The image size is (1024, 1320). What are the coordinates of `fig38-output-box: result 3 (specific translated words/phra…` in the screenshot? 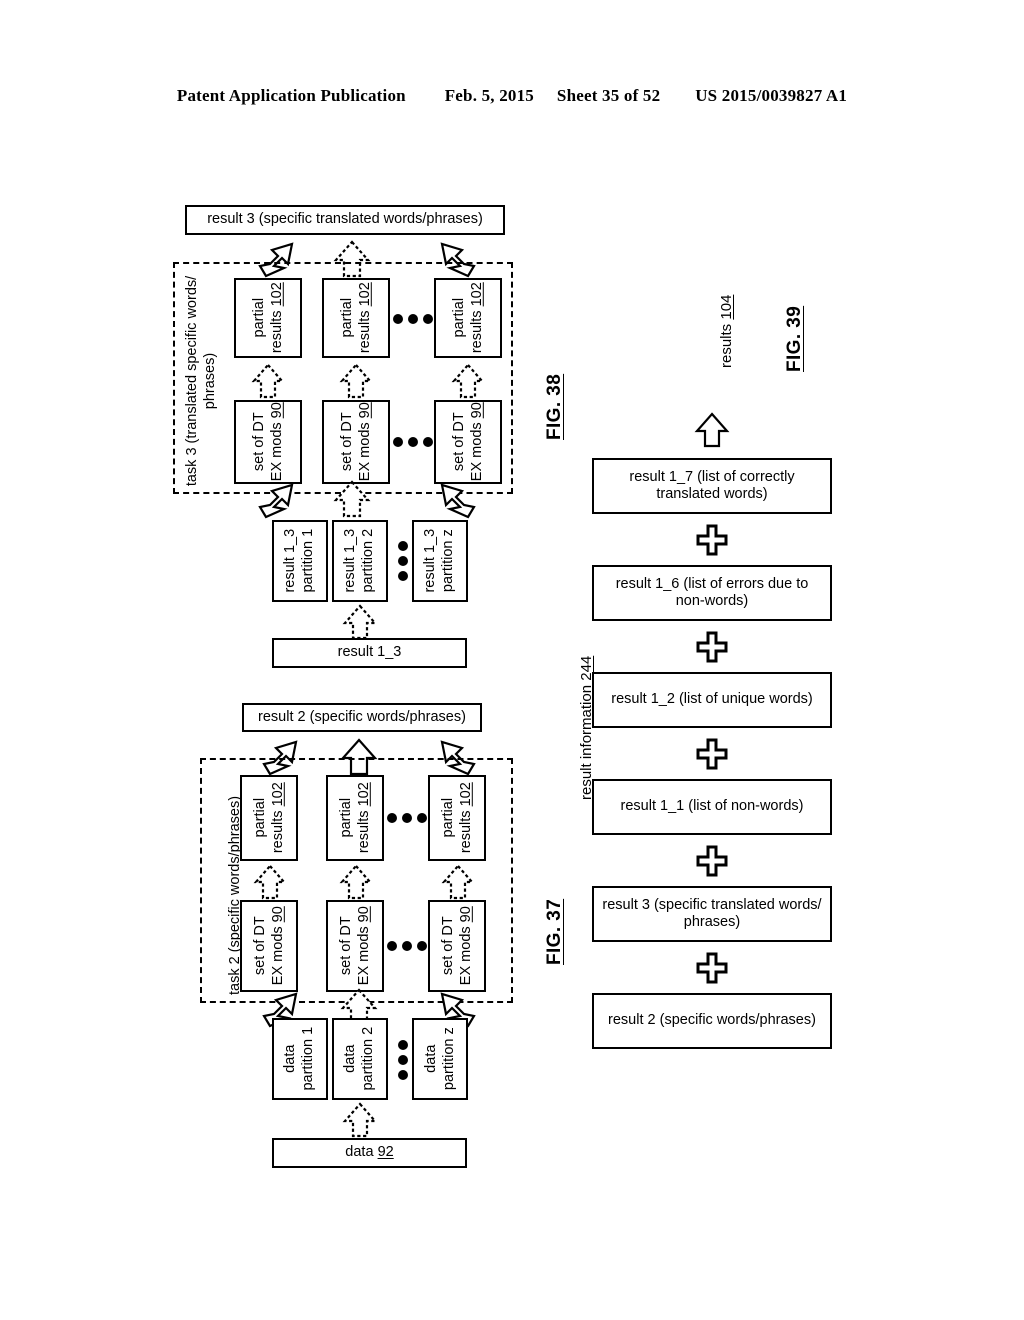 It's located at (345, 220).